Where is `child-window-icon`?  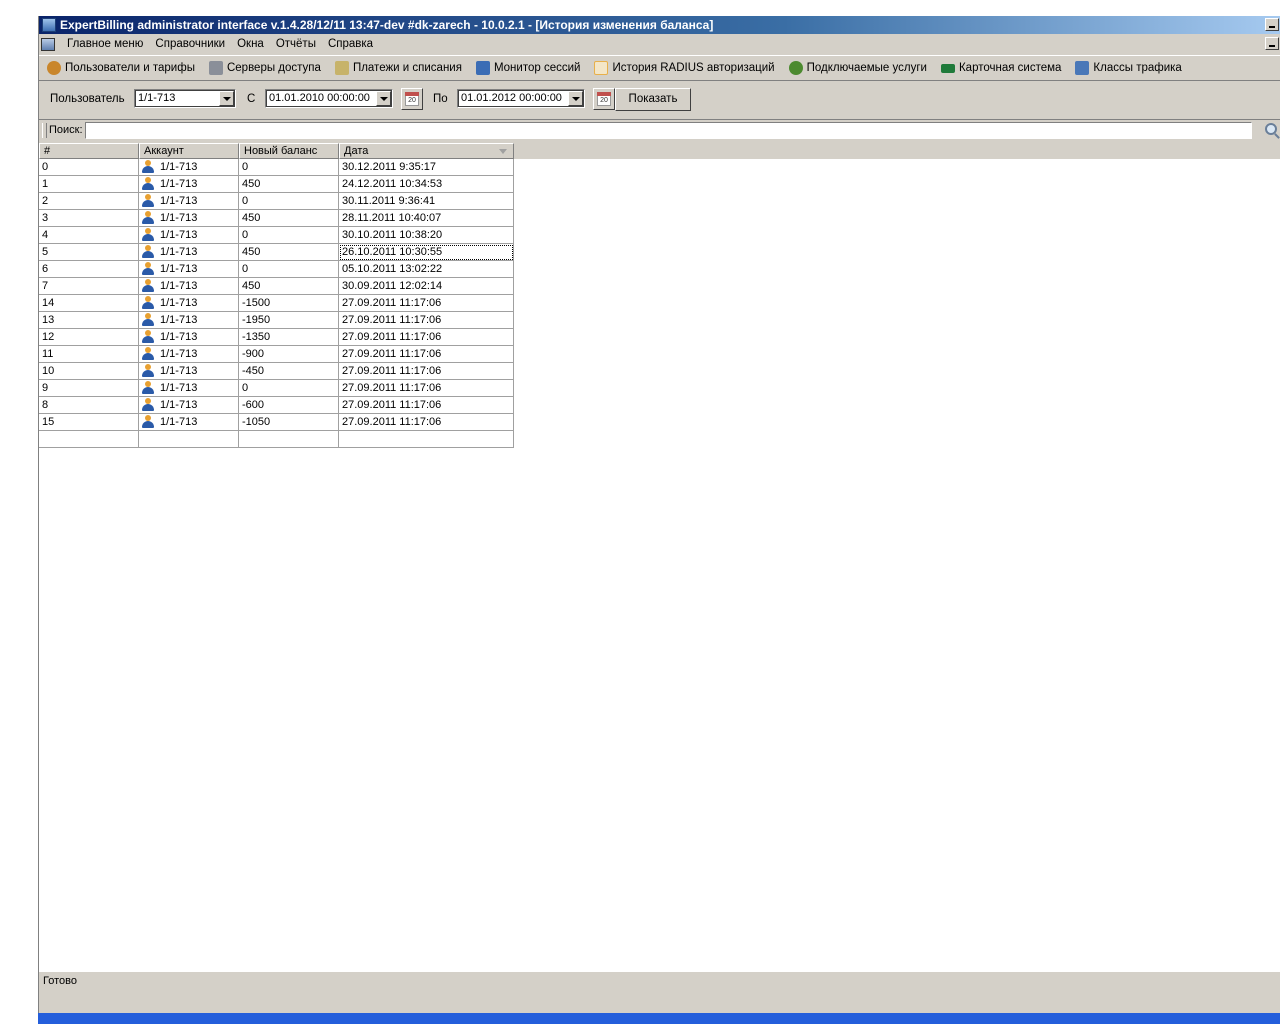
child-window-icon is located at coordinates (48, 44).